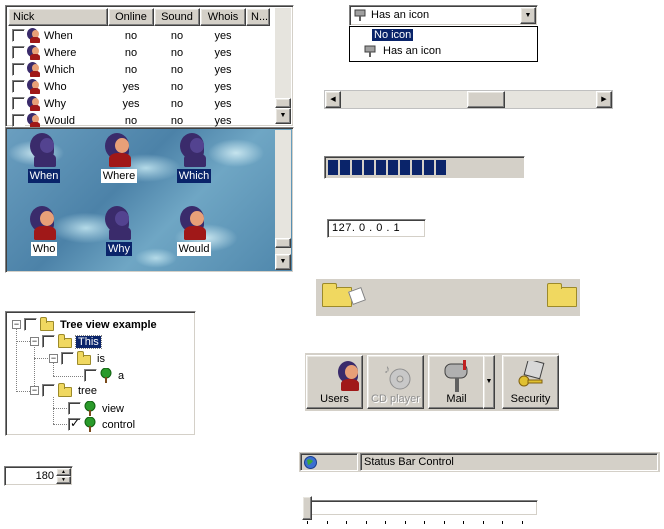 Image resolution: width=664 pixels, height=529 pixels. I want to click on column-header-whois: Whois, so click(223, 17).